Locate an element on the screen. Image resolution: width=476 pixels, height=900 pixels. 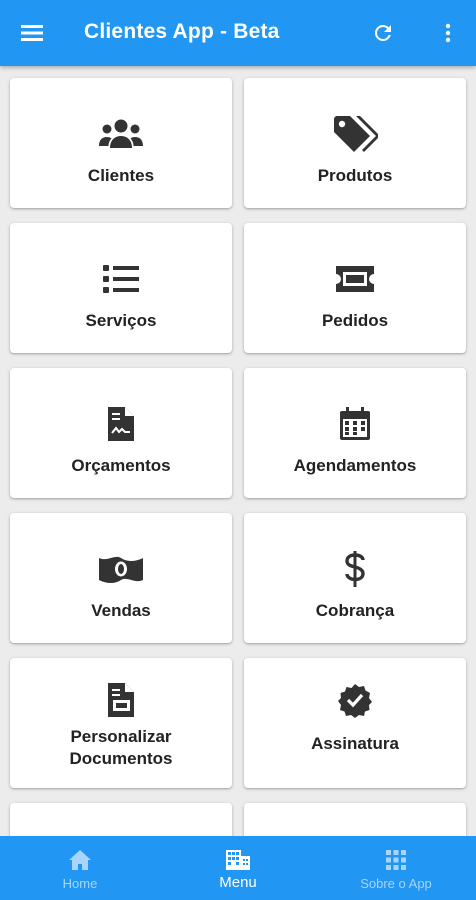
calendar-icon is located at coordinates (355, 424).